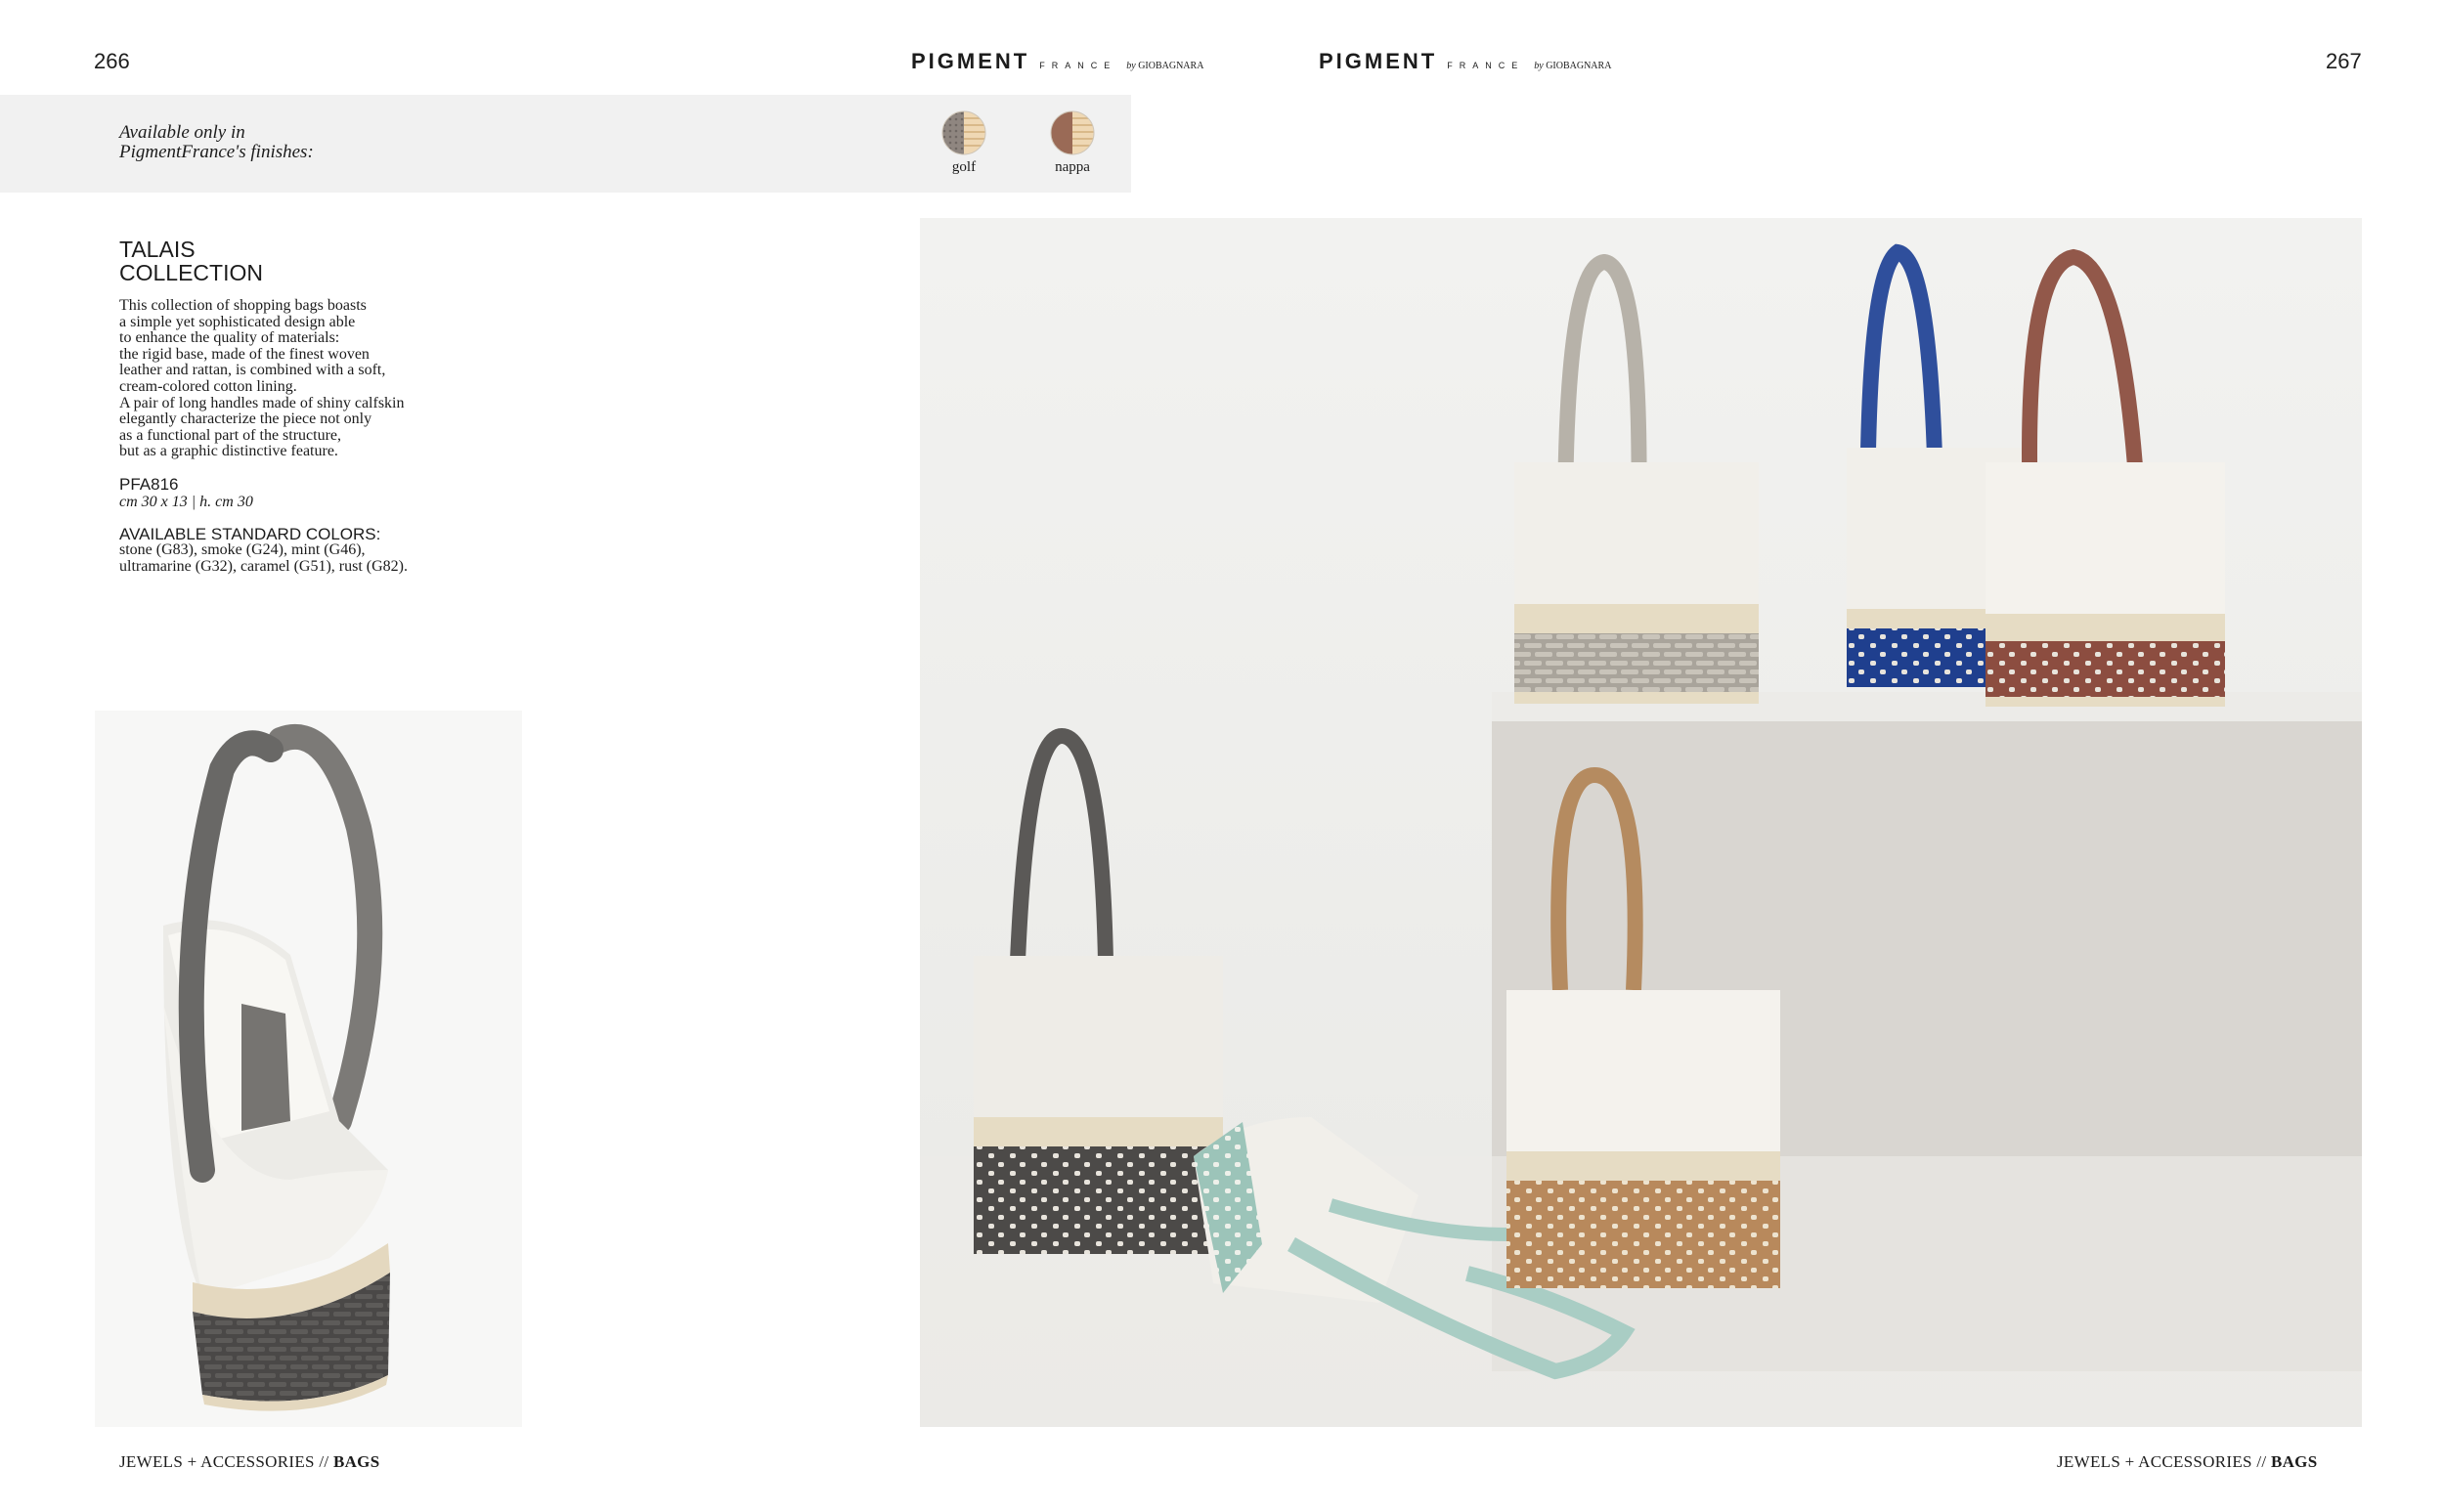  I want to click on product-code: PFA816, so click(149, 484).